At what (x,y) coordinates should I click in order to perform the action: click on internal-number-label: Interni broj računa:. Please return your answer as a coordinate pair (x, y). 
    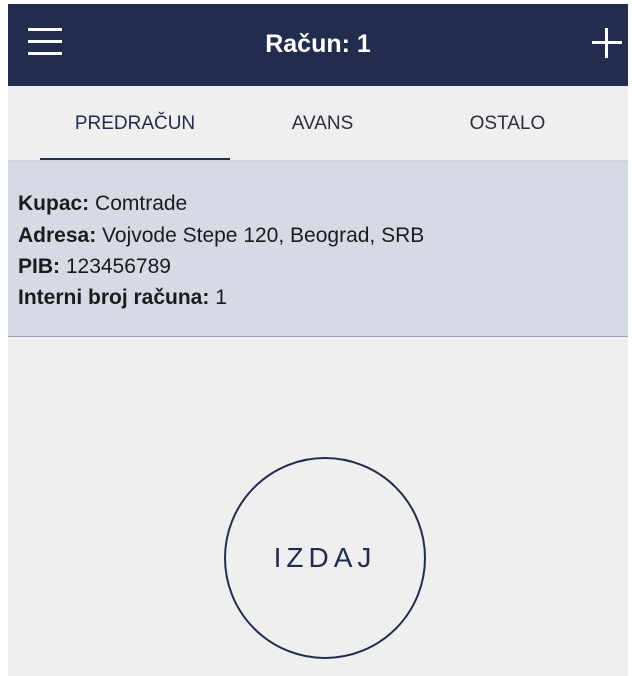
    Looking at the image, I should click on (114, 297).